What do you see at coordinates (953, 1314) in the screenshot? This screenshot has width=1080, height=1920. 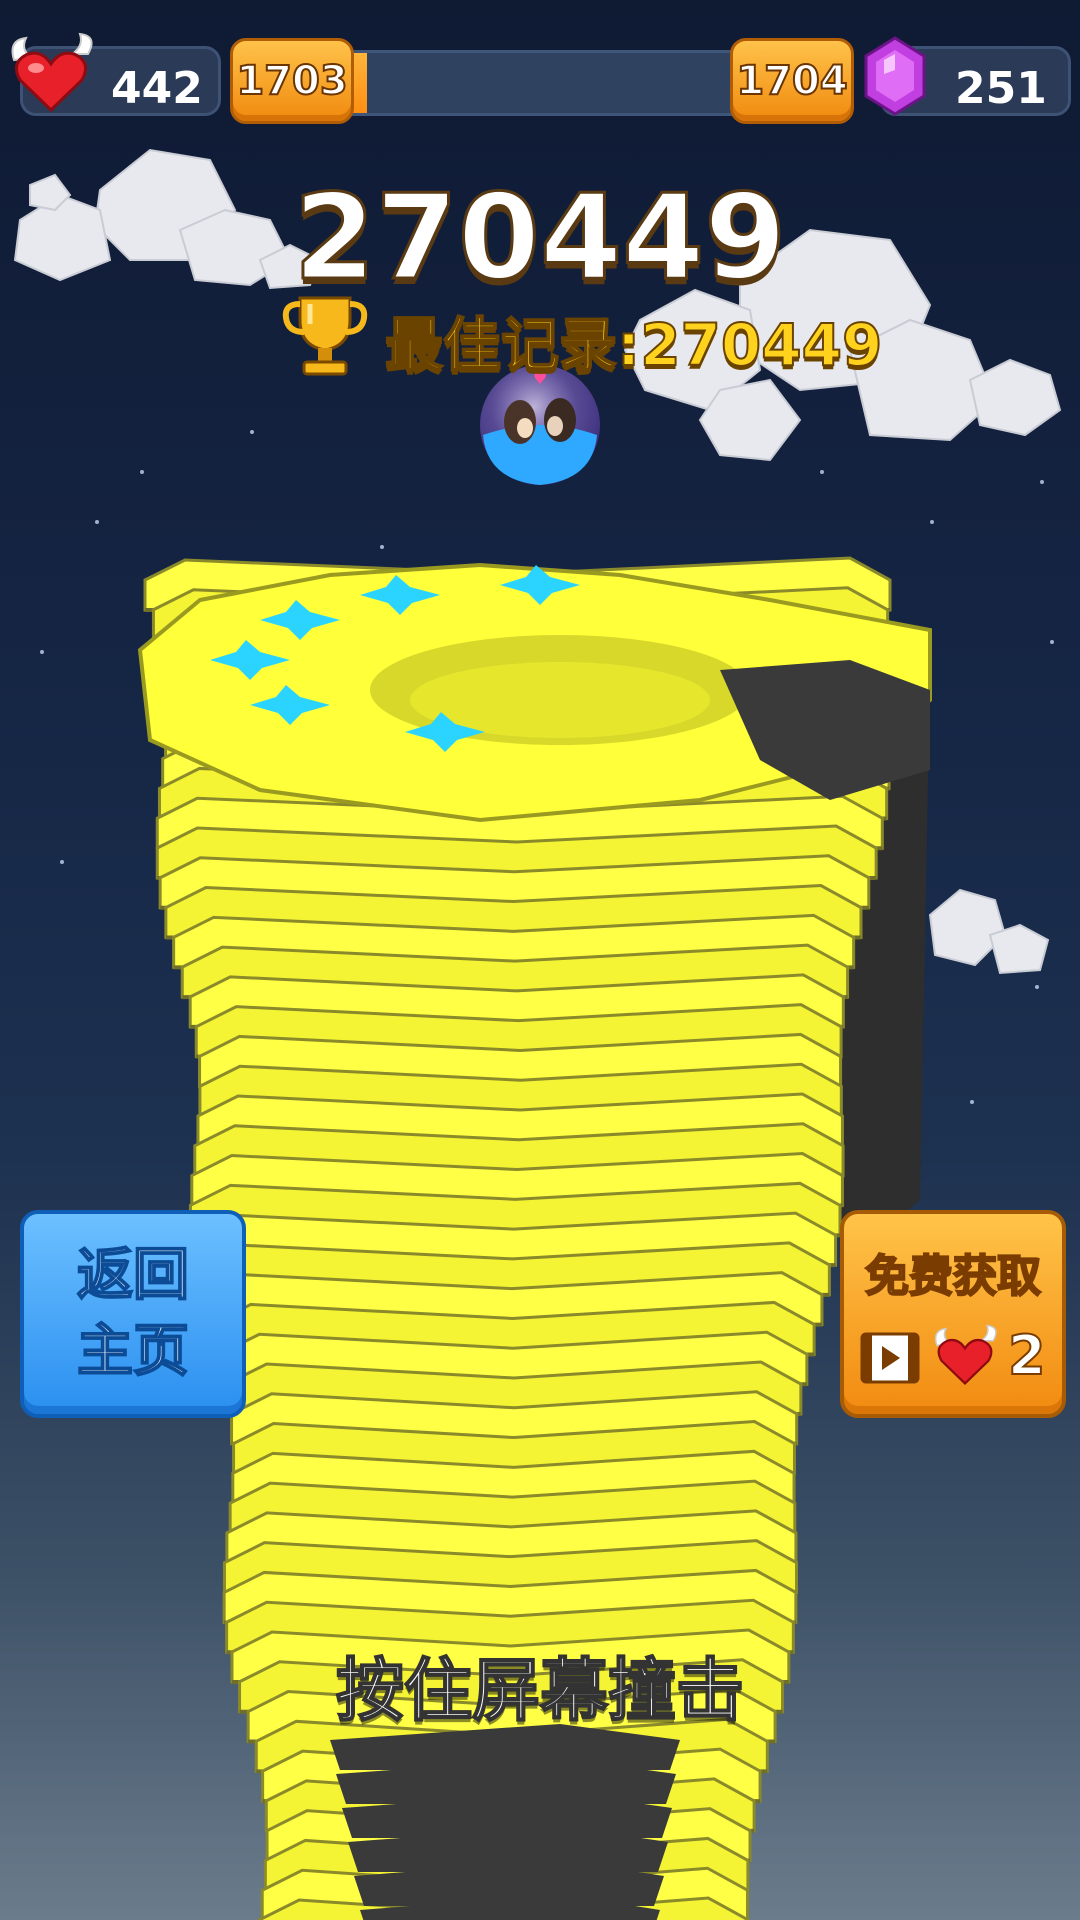 I see `free-lives-button: 免费获取 2` at bounding box center [953, 1314].